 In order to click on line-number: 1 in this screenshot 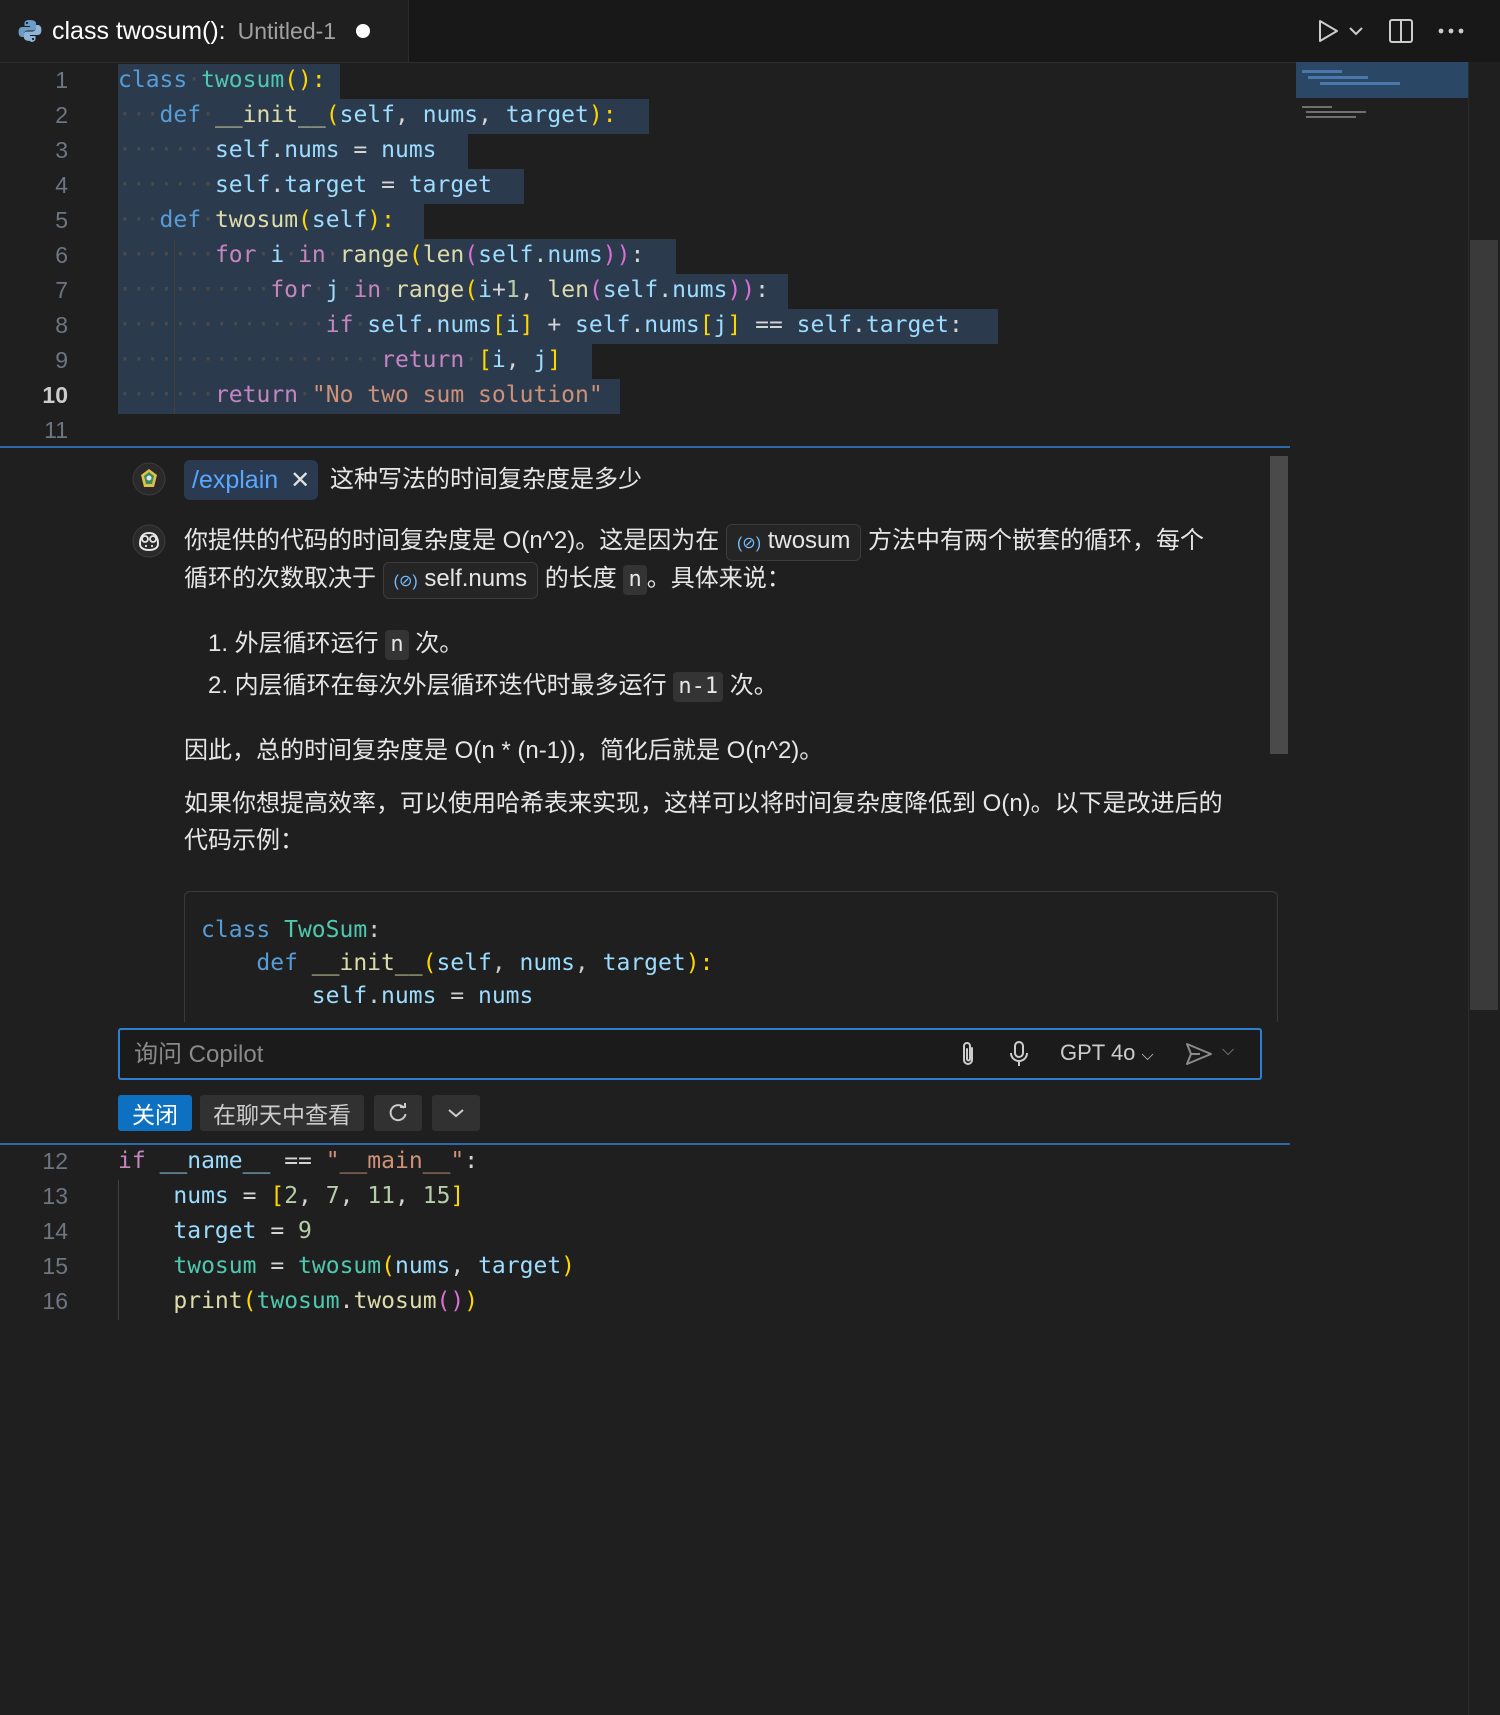, I will do `click(61, 80)`.